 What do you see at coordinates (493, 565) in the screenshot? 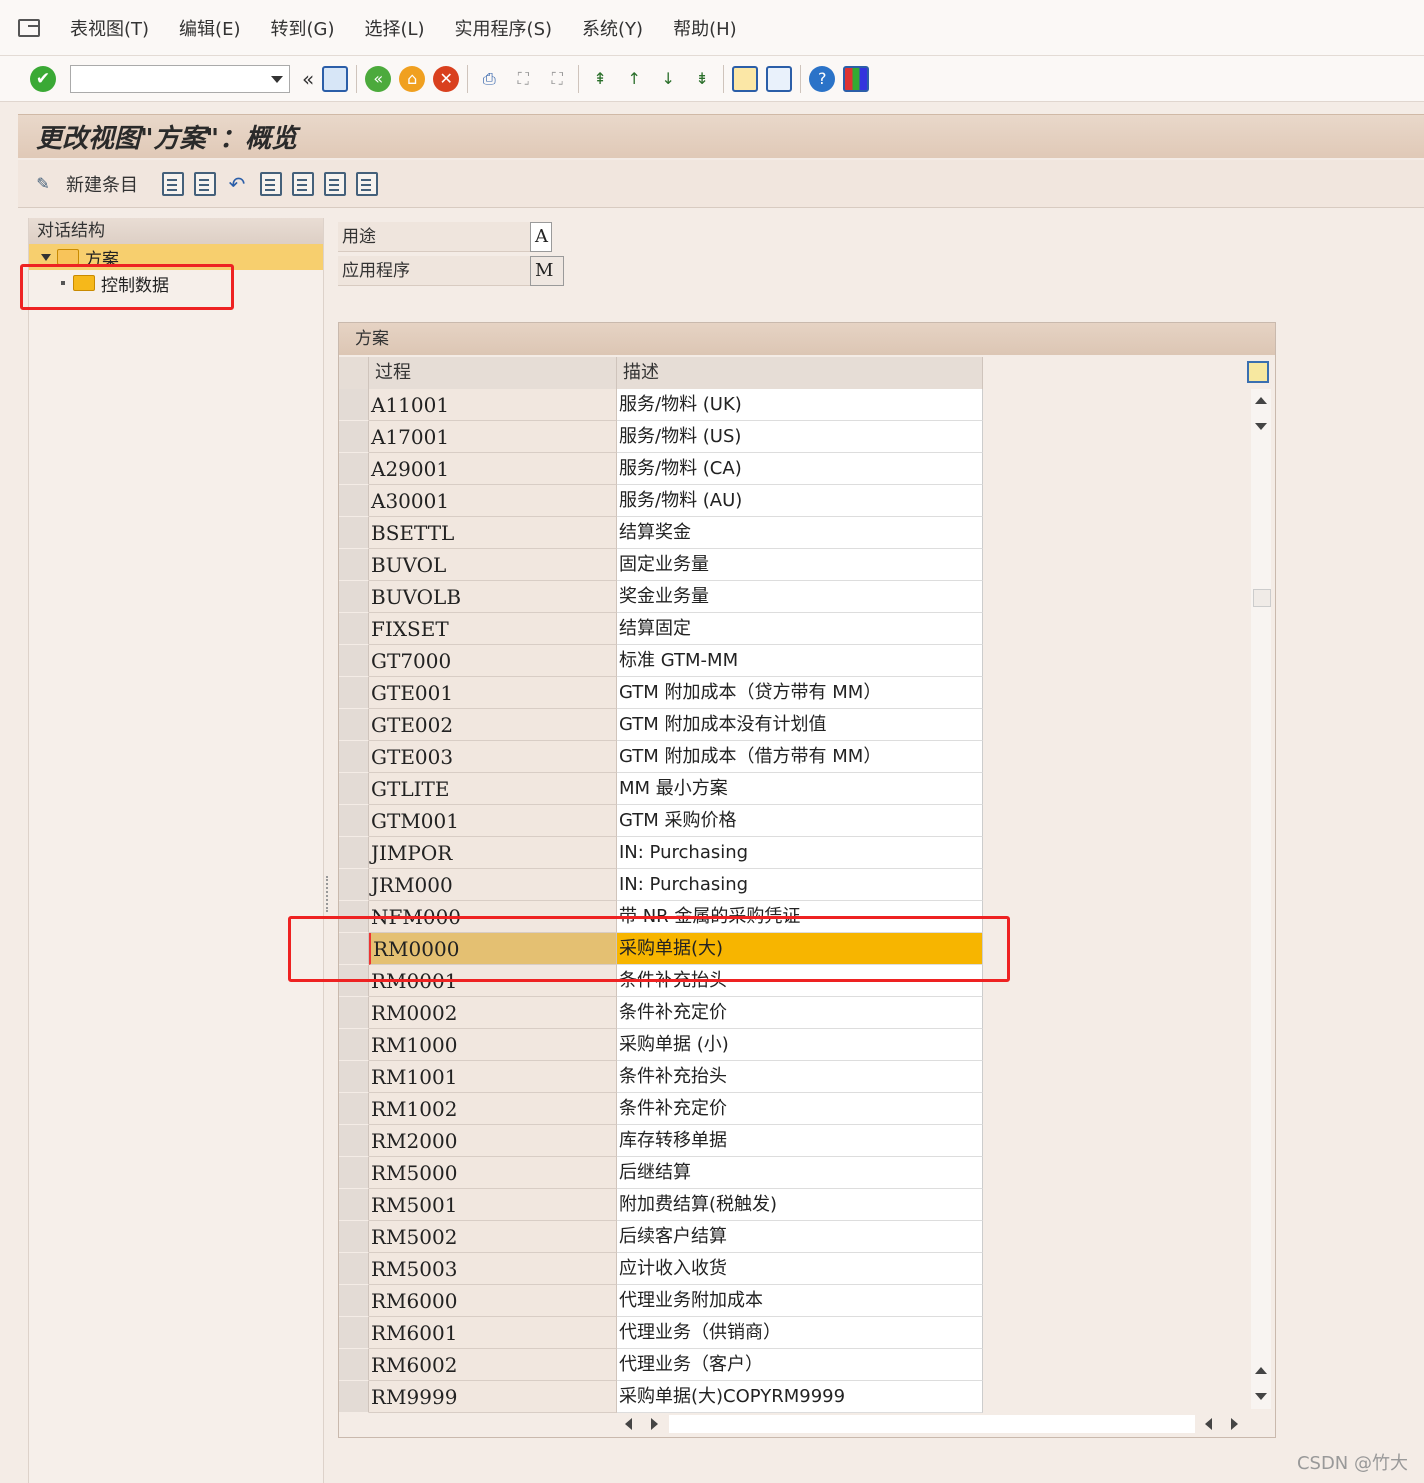
I see `procedure-cell: BUVOL` at bounding box center [493, 565].